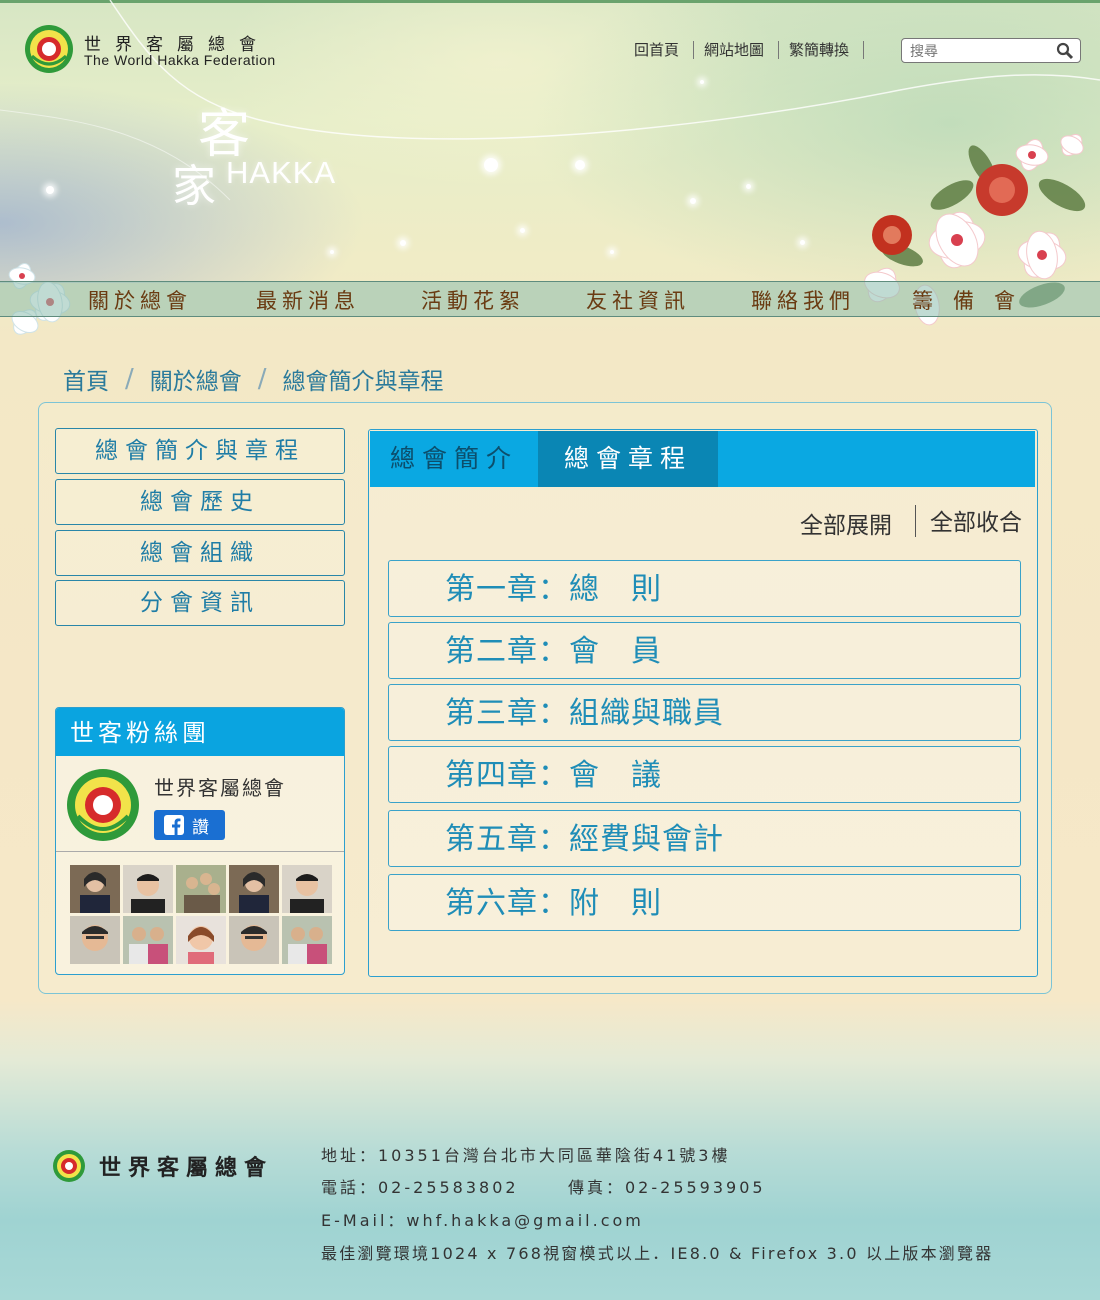 The width and height of the screenshot is (1100, 1300). I want to click on breadcrumb-about: 關於總會, so click(196, 379).